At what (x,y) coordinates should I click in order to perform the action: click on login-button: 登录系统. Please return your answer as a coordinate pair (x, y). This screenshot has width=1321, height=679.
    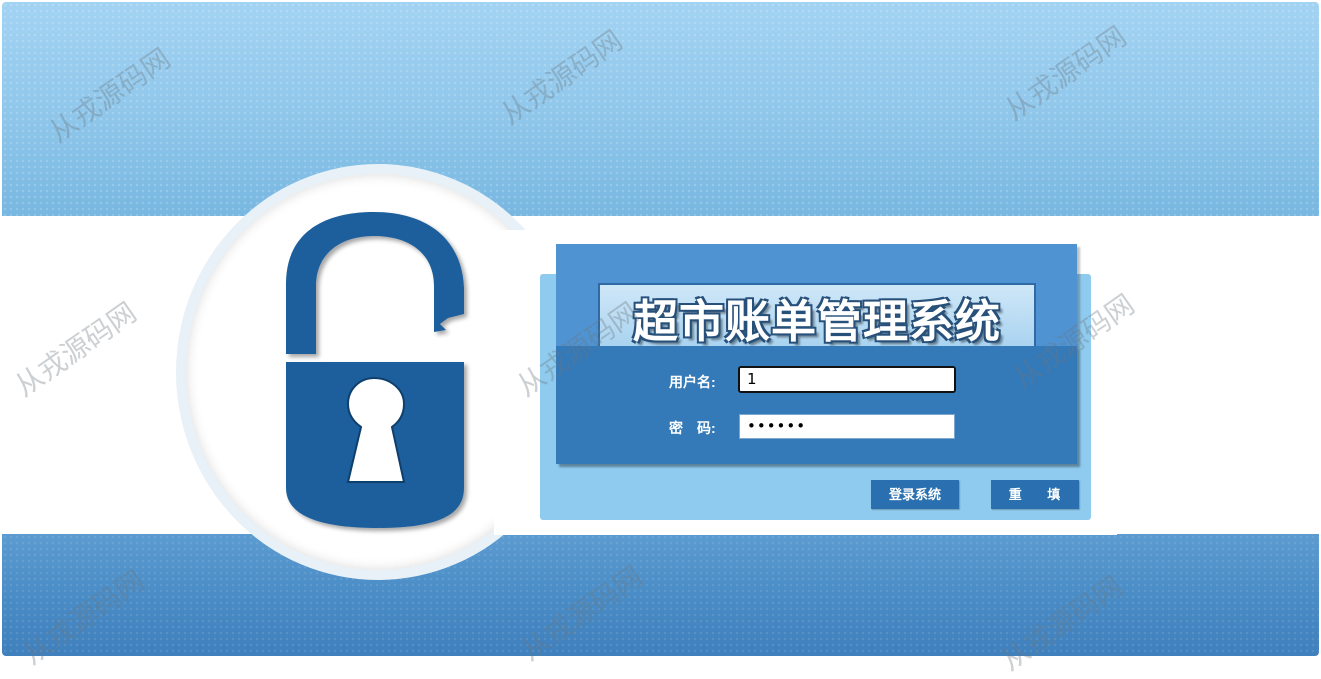
    Looking at the image, I should click on (915, 494).